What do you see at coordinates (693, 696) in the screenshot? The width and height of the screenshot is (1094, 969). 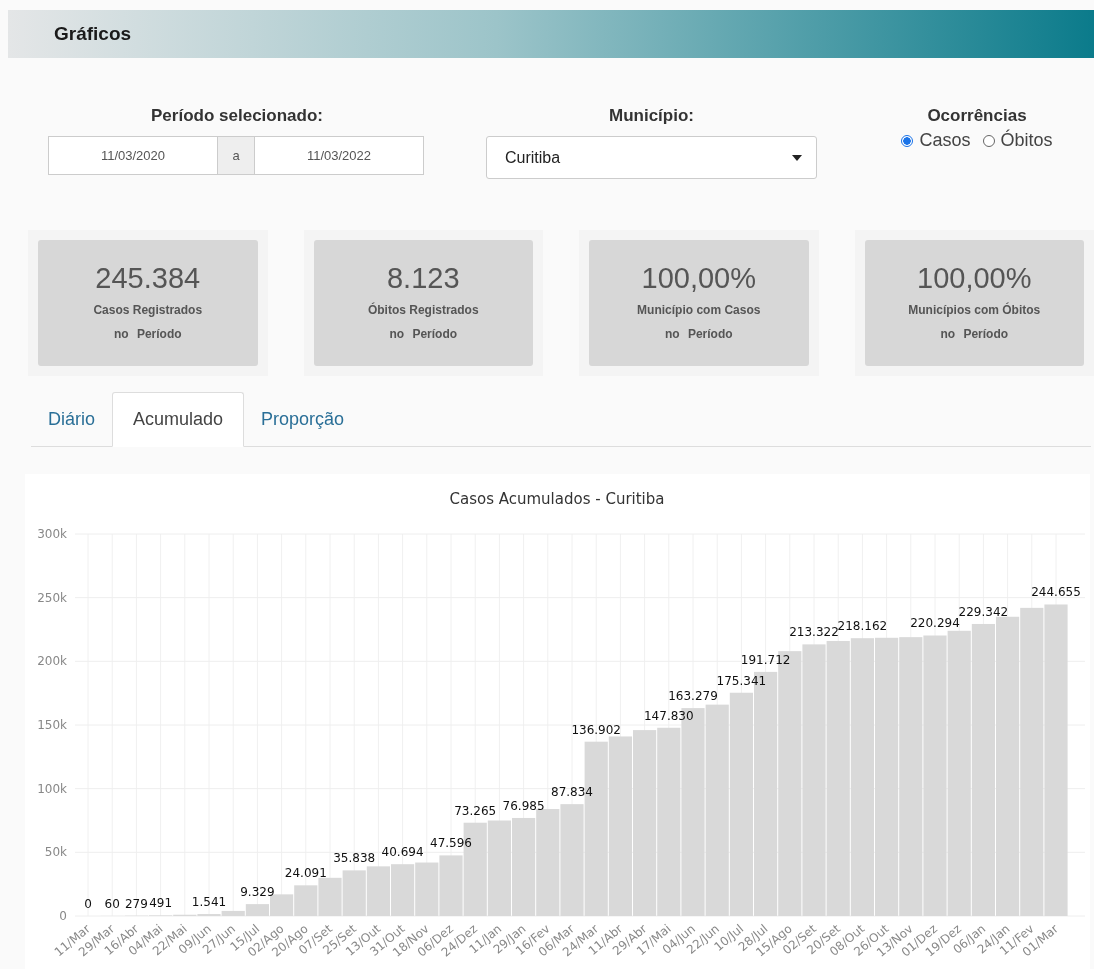 I see `data-label: 163.279` at bounding box center [693, 696].